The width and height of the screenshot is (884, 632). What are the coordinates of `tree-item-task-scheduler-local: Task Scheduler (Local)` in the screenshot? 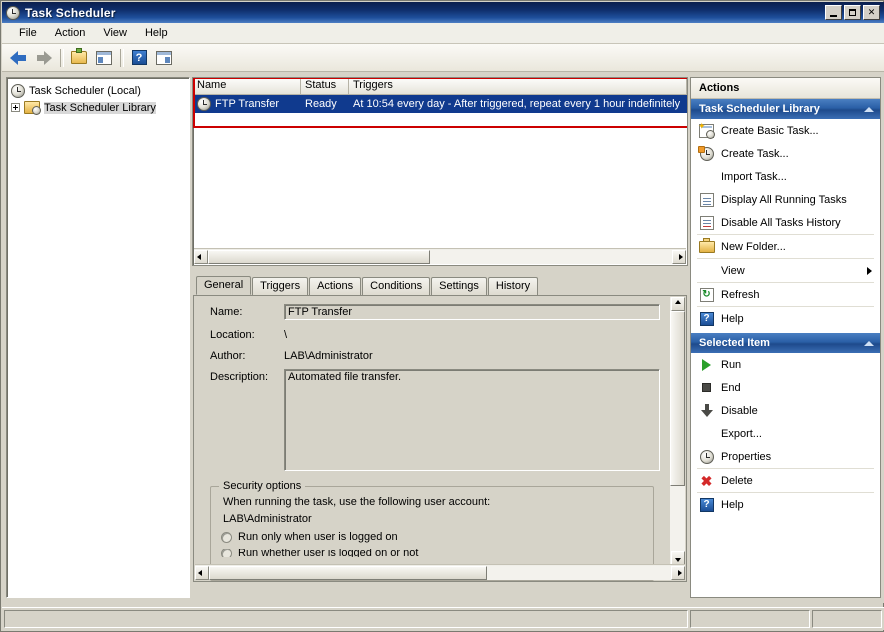 It's located at (98, 90).